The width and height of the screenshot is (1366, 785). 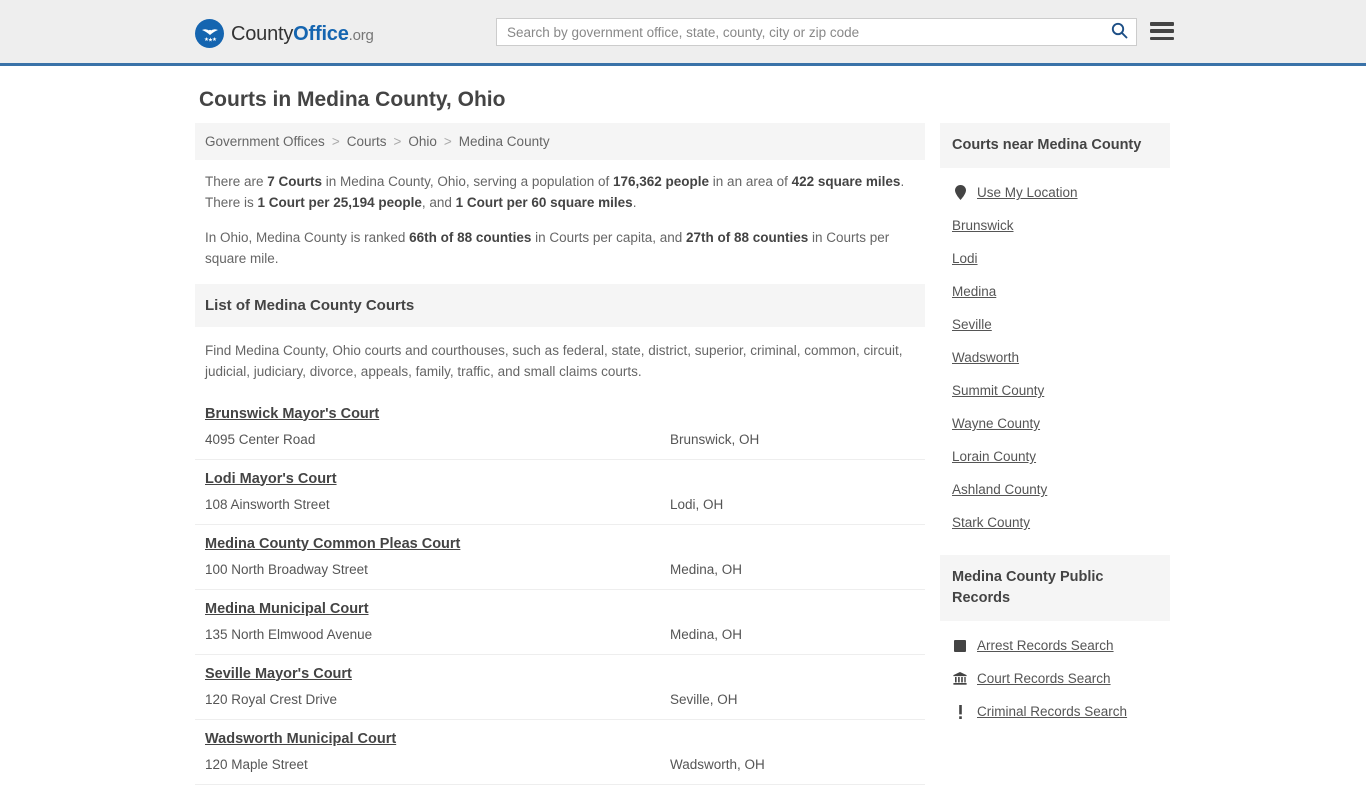 I want to click on sidebar-item-use-my-location: Use My Location, so click(x=1055, y=192).